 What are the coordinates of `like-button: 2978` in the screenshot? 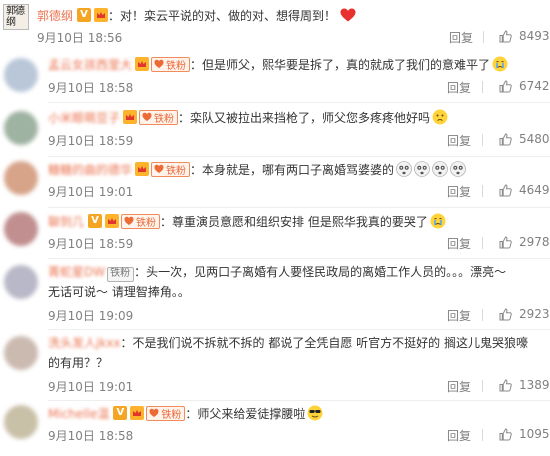 It's located at (524, 242).